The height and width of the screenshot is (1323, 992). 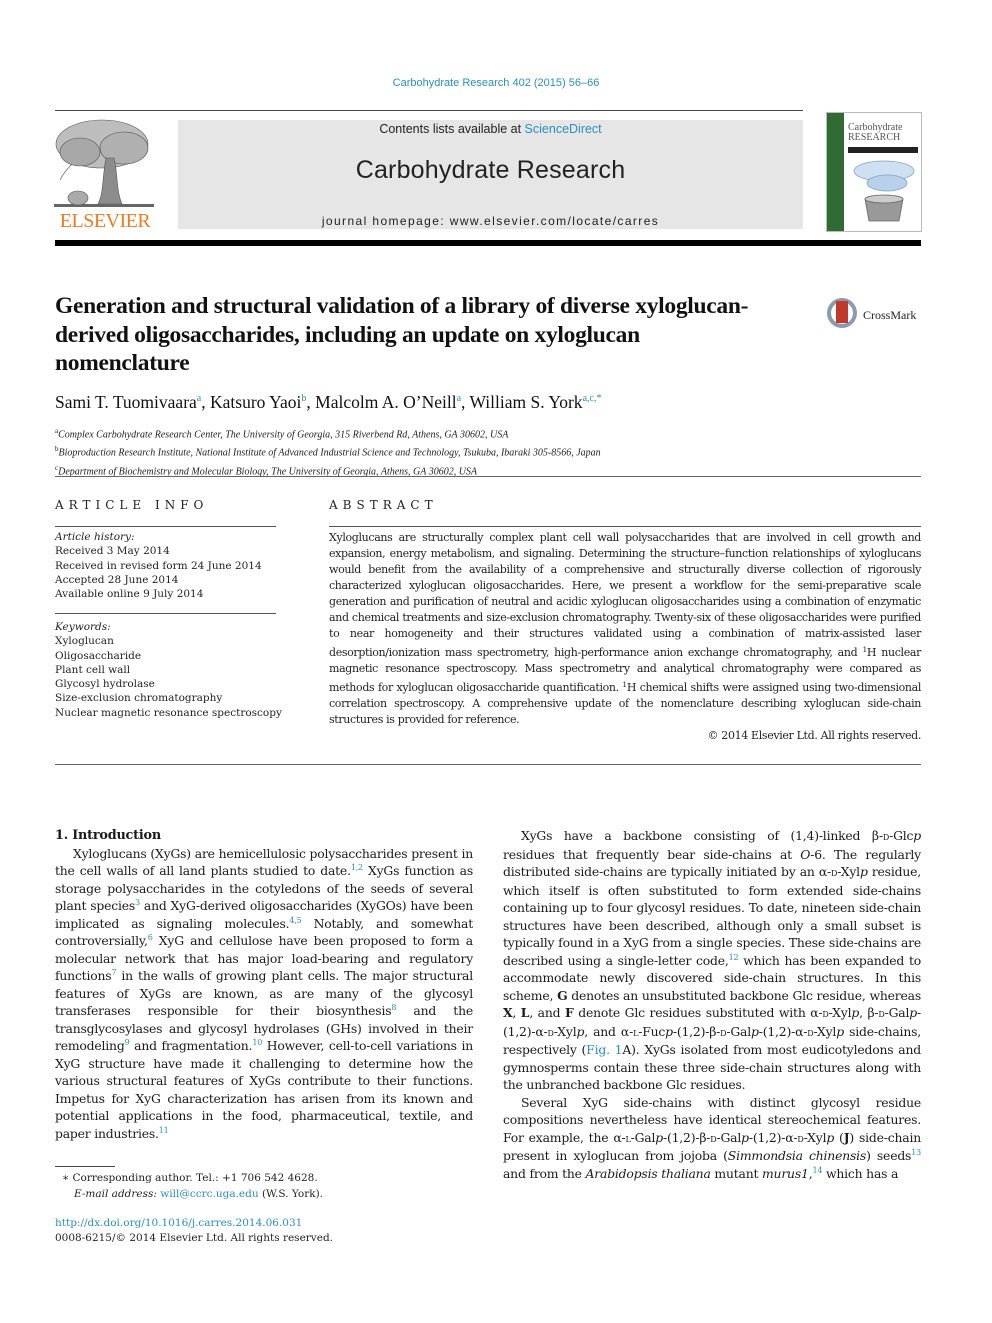 I want to click on cover-title-line-2: RESEARCH, so click(x=874, y=137).